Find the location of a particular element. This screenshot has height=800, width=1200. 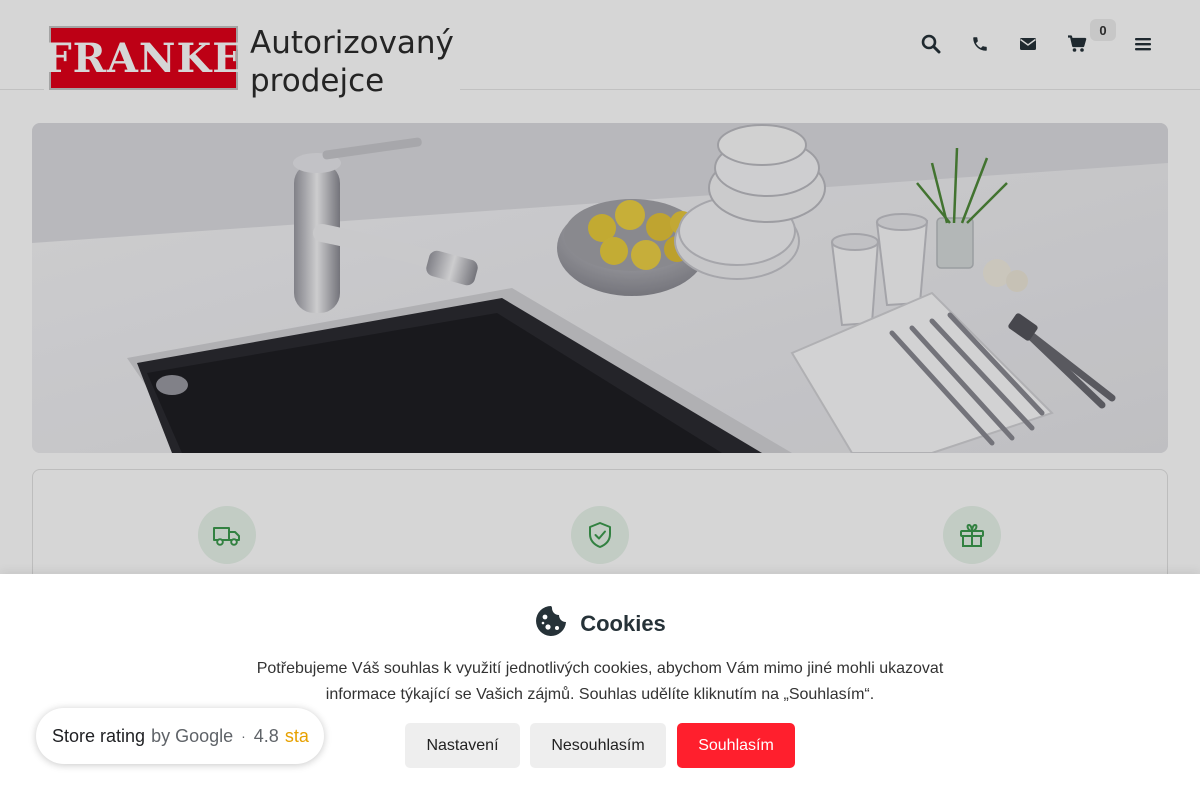

cookie-icon is located at coordinates (551, 623).